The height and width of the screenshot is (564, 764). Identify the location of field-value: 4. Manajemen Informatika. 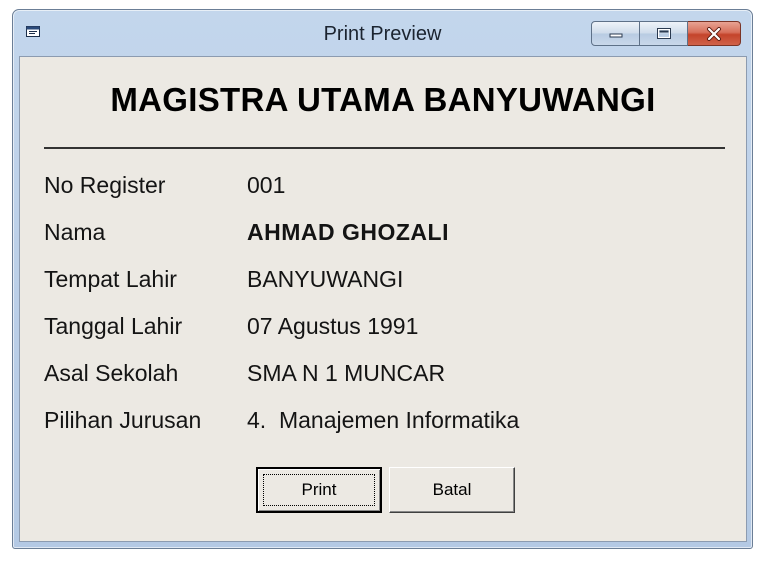
(383, 420).